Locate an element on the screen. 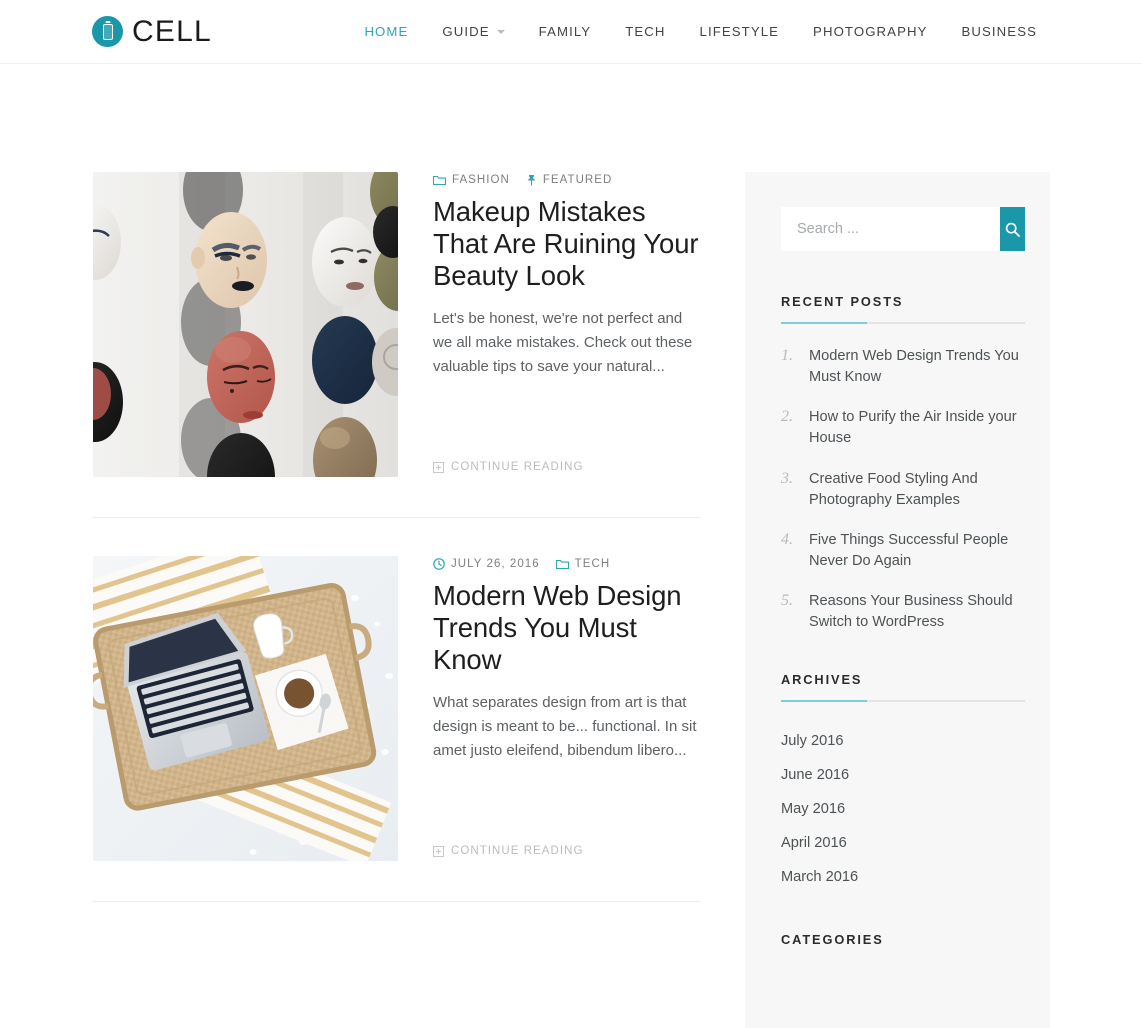  post-meta: JULY 26, 2016 TECH is located at coordinates (566, 564).